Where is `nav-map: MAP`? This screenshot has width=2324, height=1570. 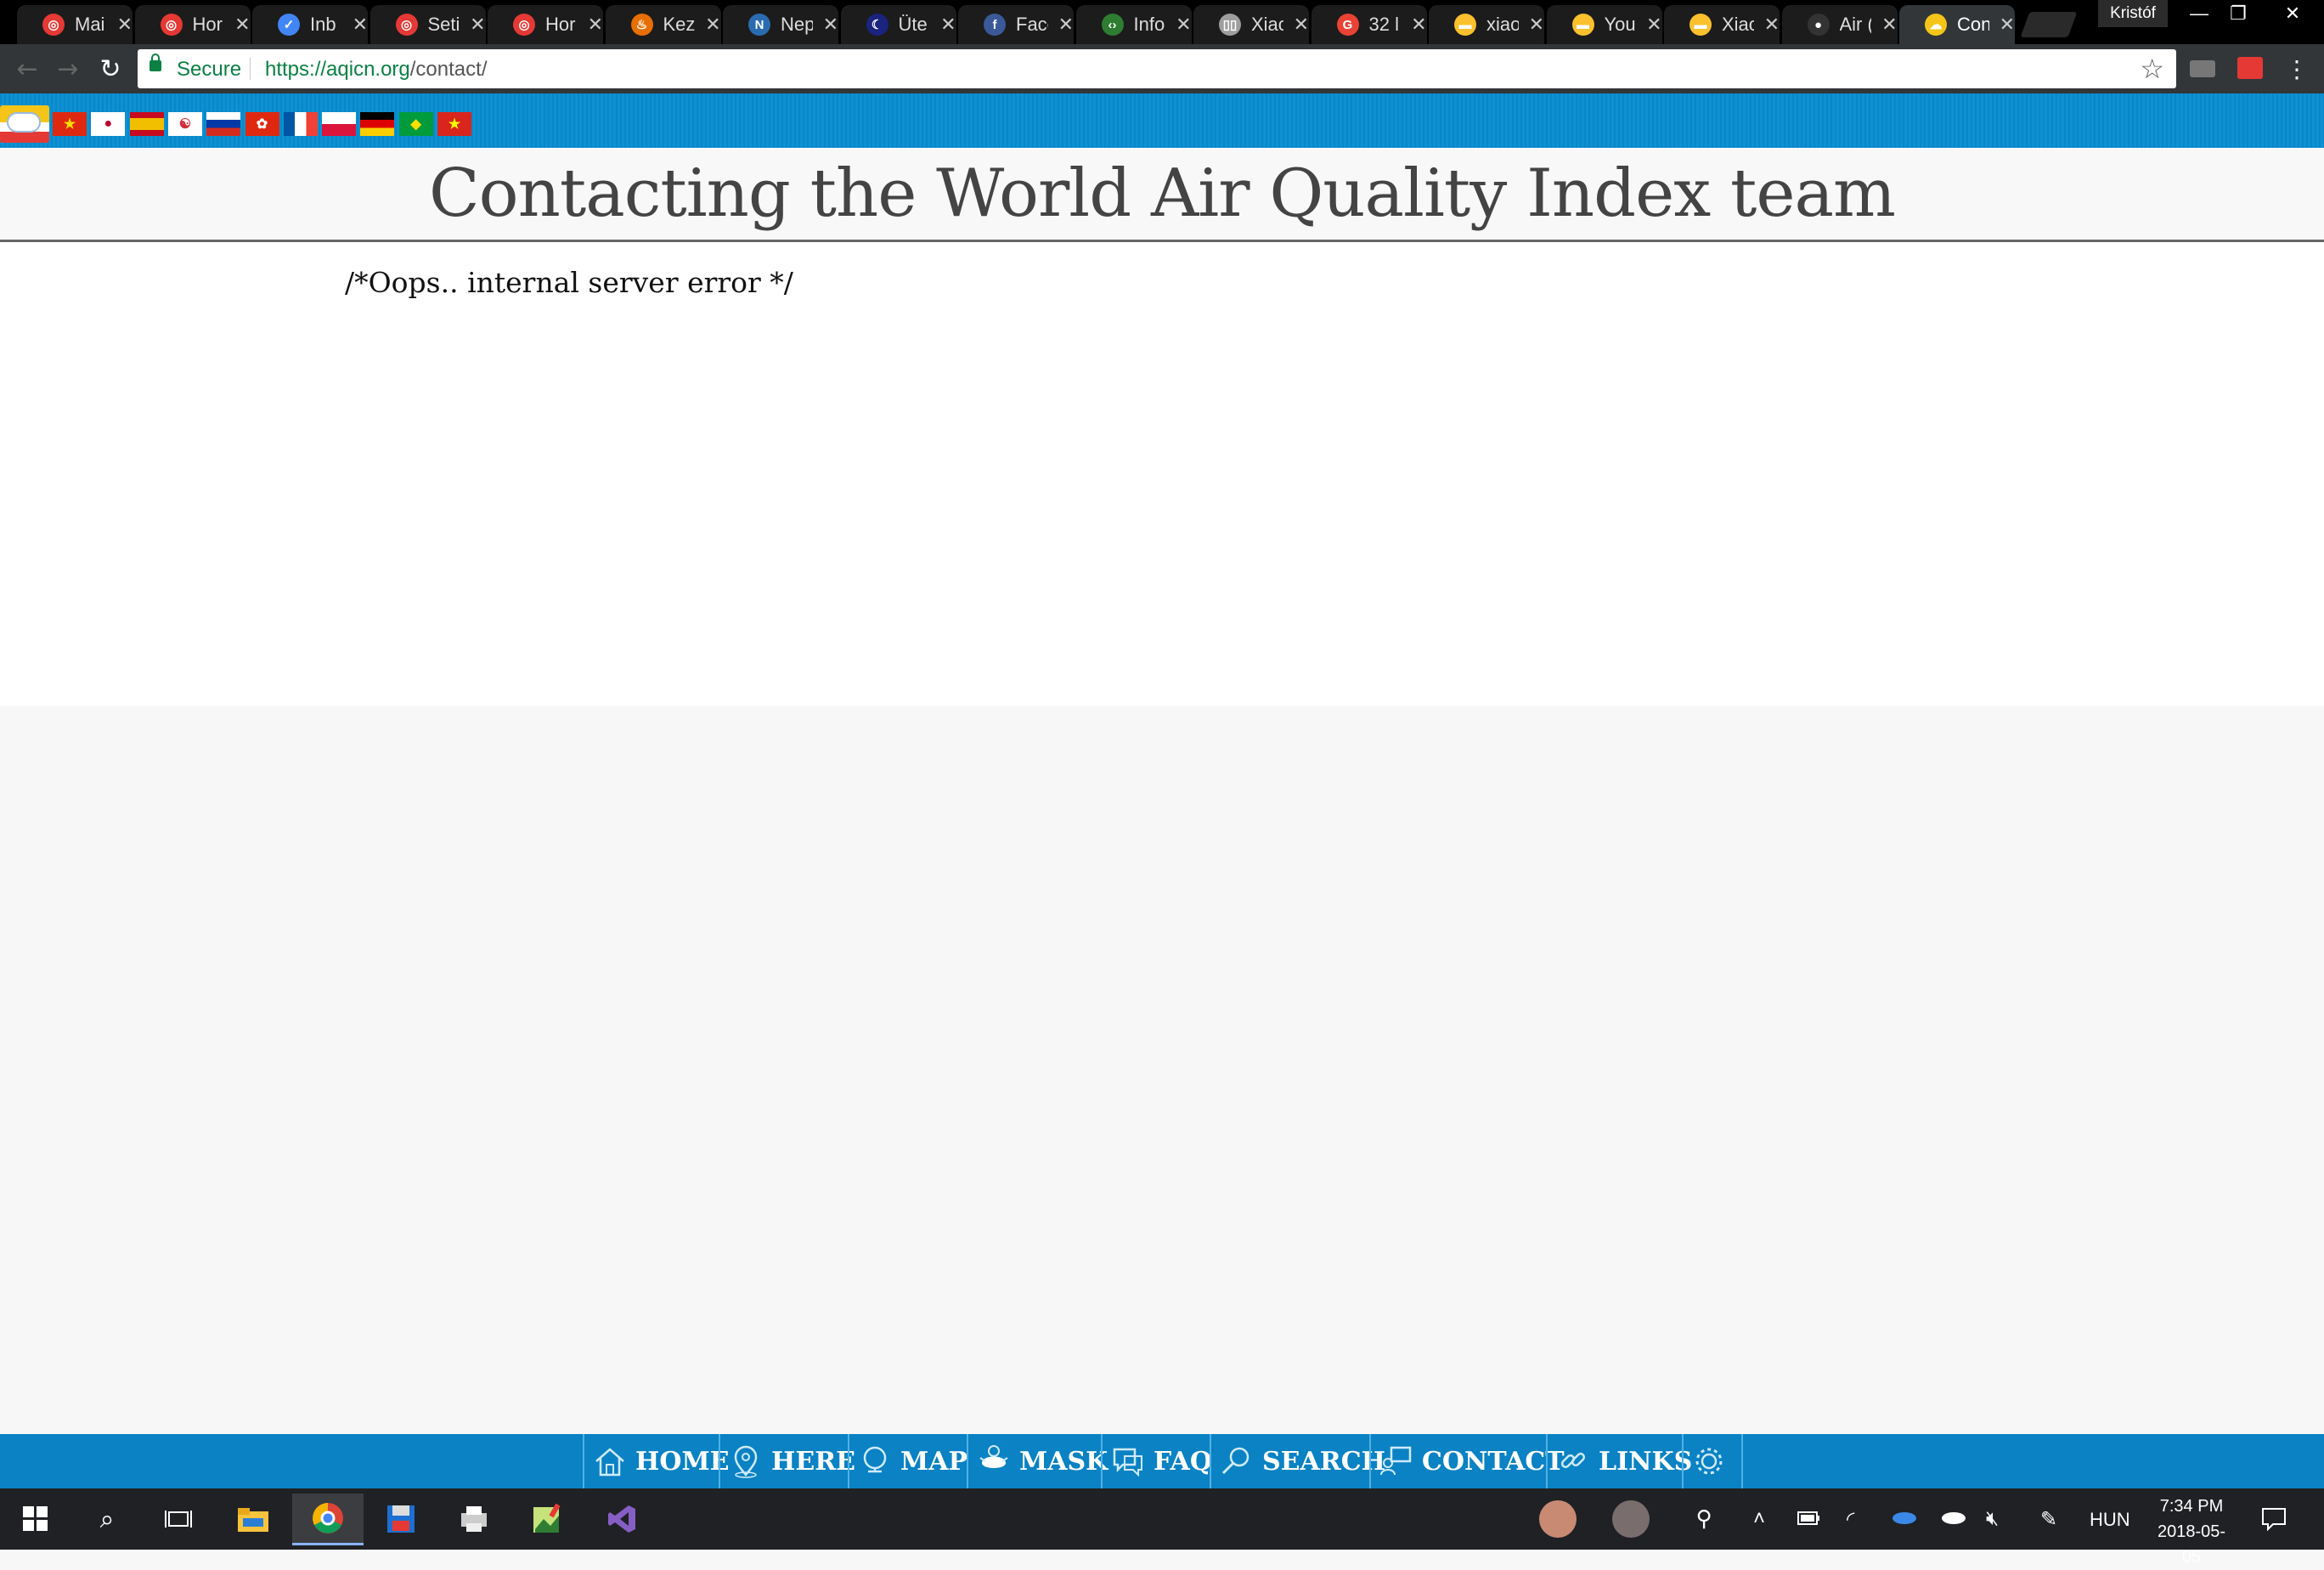
nav-map: MAP is located at coordinates (907, 1461).